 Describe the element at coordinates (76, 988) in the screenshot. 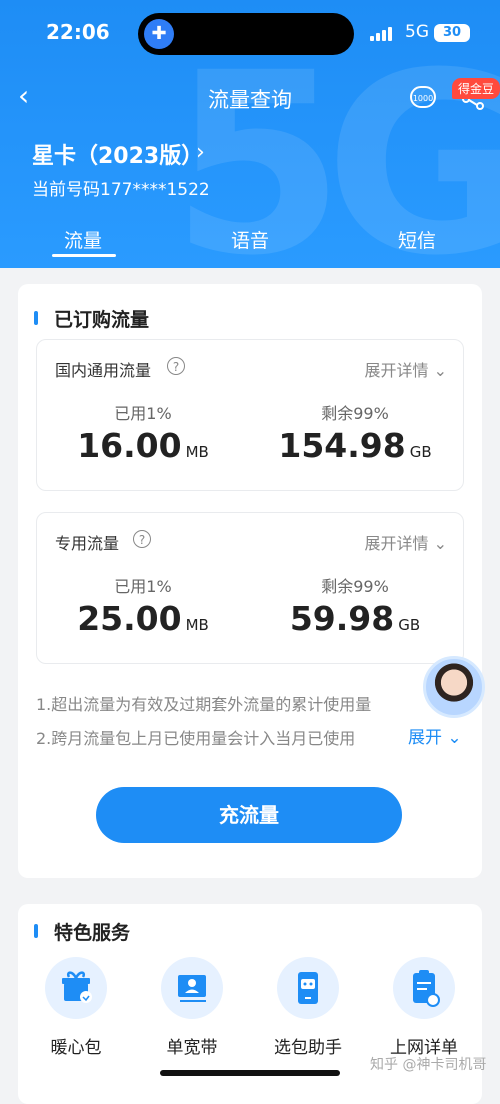

I see `gift-icon` at that location.